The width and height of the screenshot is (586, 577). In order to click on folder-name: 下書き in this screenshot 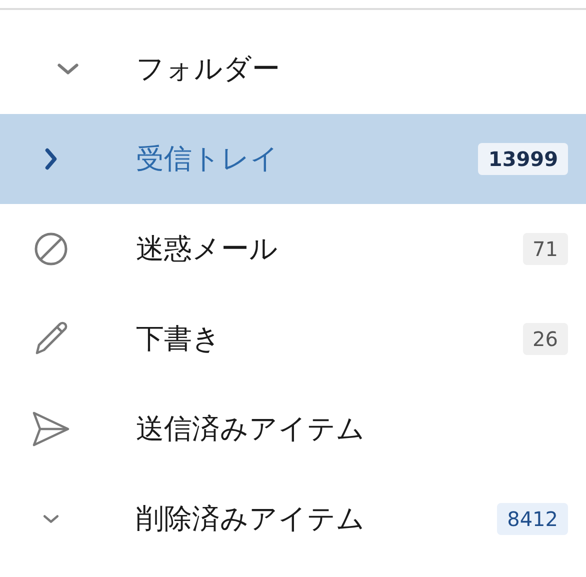, I will do `click(178, 339)`.